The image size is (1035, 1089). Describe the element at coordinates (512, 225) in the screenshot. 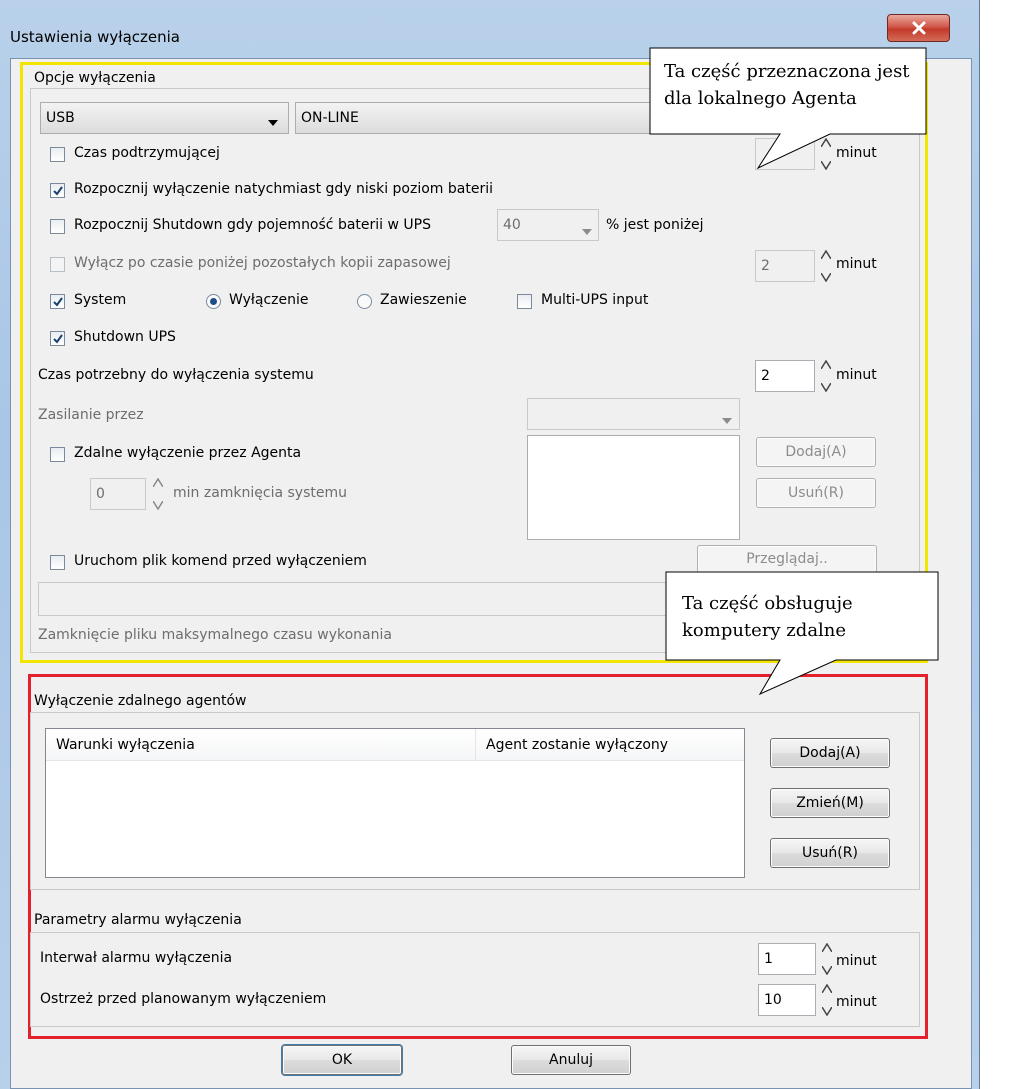

I see `capacity-value: 40` at that location.